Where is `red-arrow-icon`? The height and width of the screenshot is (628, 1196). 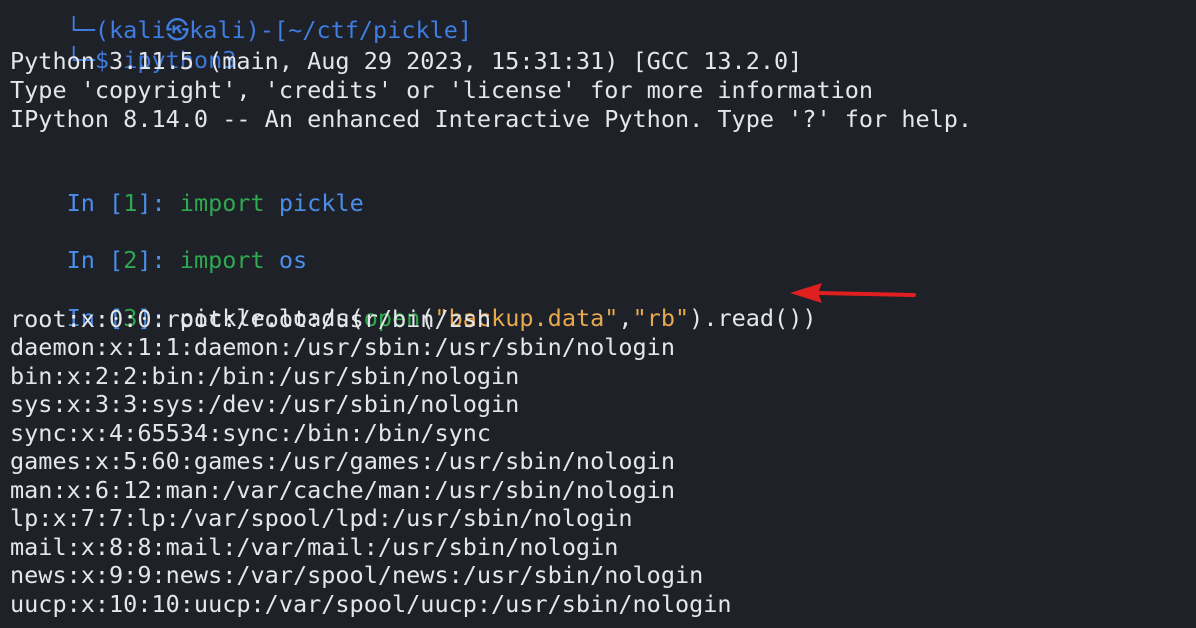 red-arrow-icon is located at coordinates (853, 293).